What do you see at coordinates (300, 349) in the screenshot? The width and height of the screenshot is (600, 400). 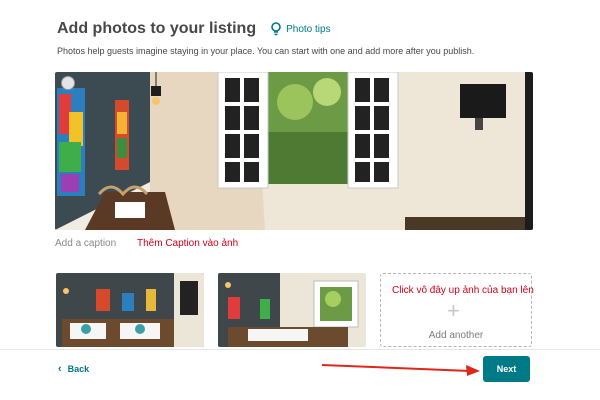 I see `footer-divider` at bounding box center [300, 349].